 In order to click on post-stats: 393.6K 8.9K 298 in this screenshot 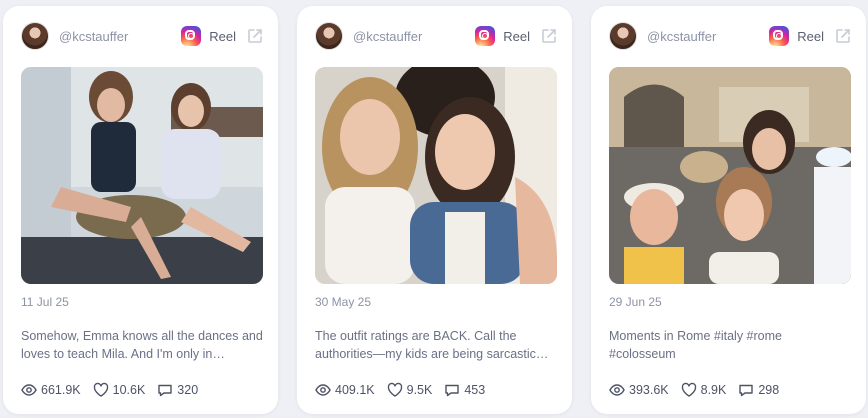, I will do `click(700, 390)`.